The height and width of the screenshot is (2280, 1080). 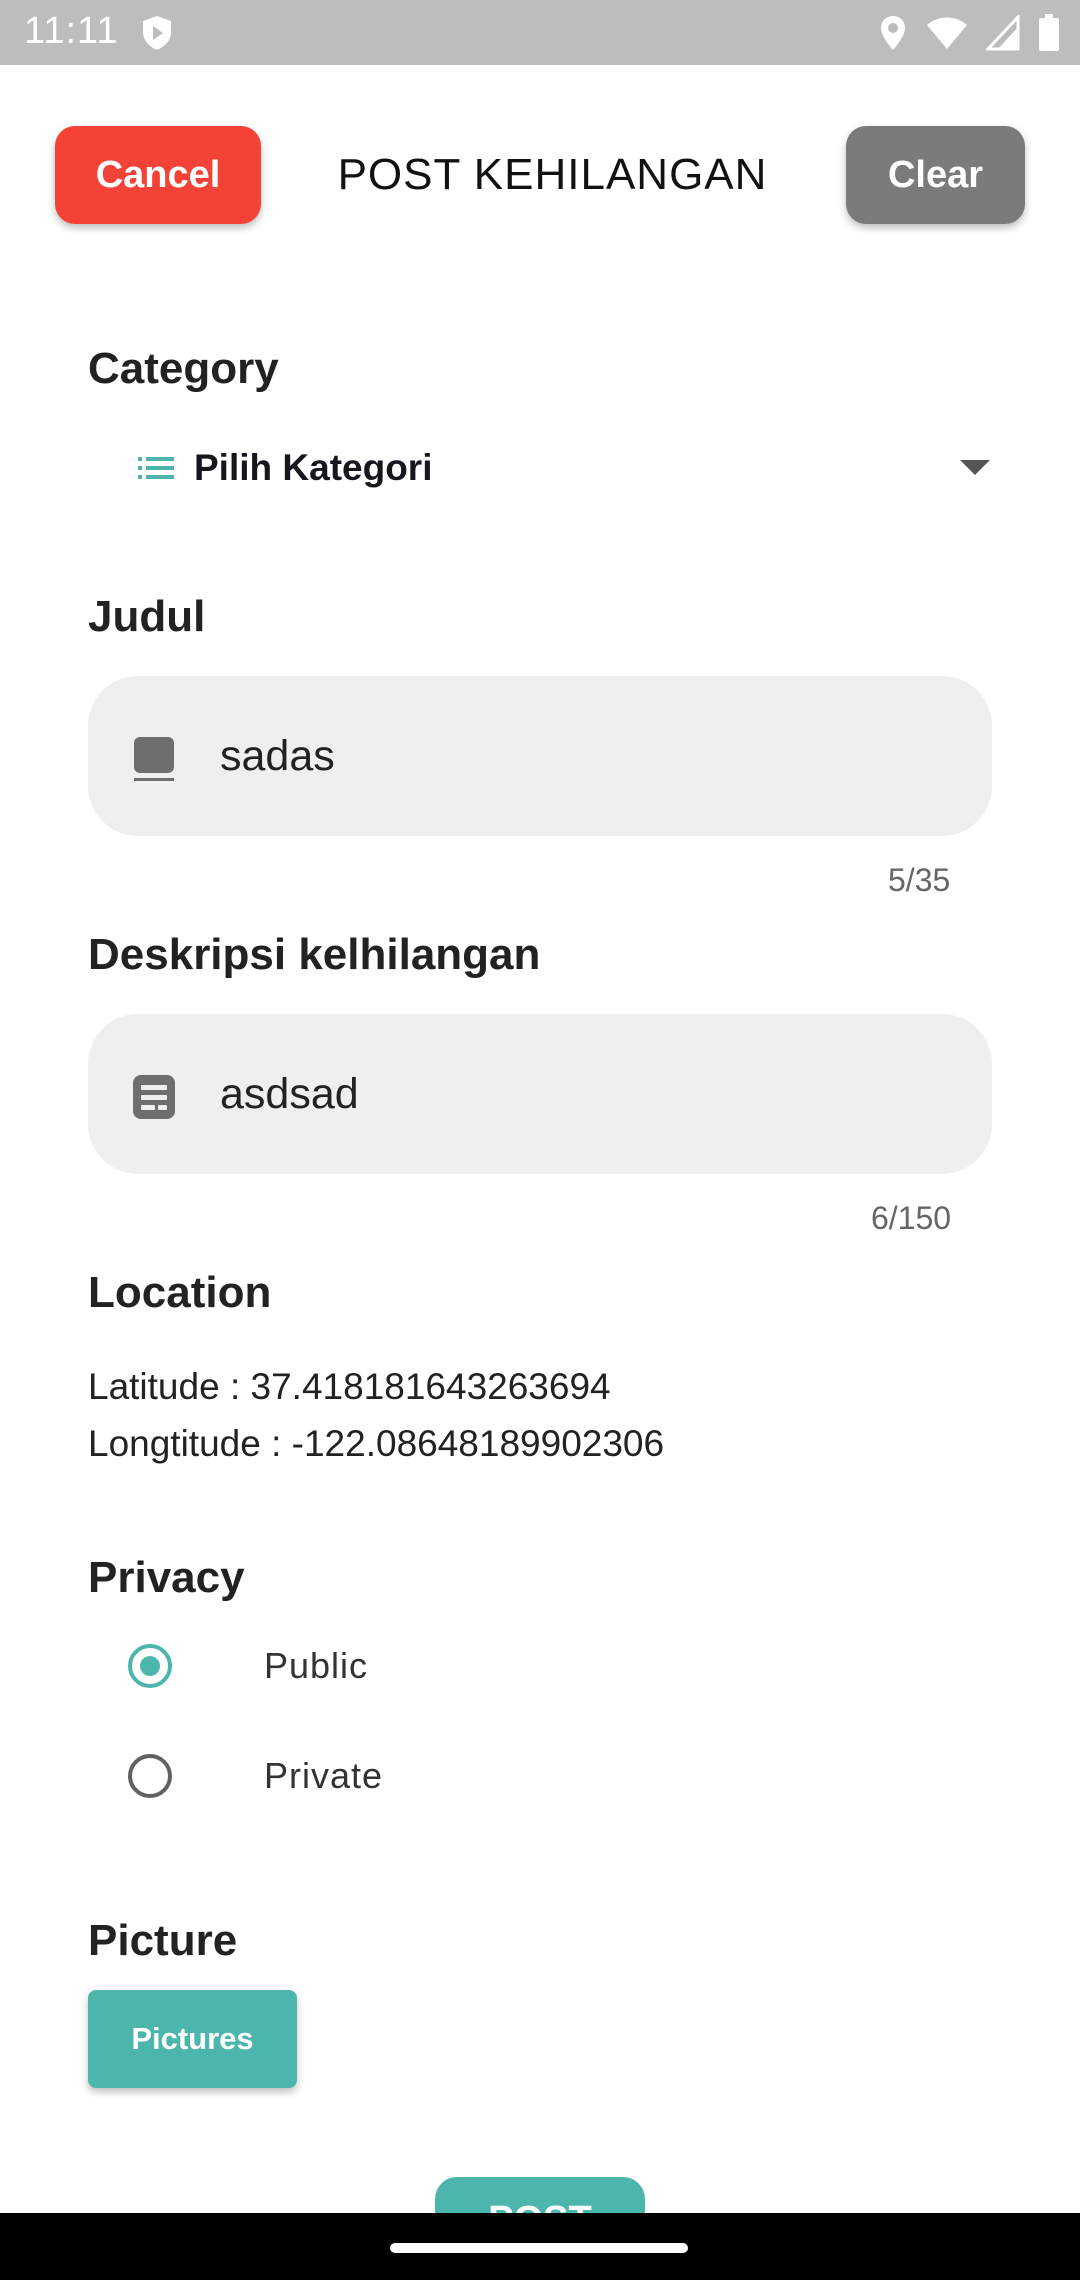 I want to click on category-dropdown: Pilih Kategori, so click(x=555, y=468).